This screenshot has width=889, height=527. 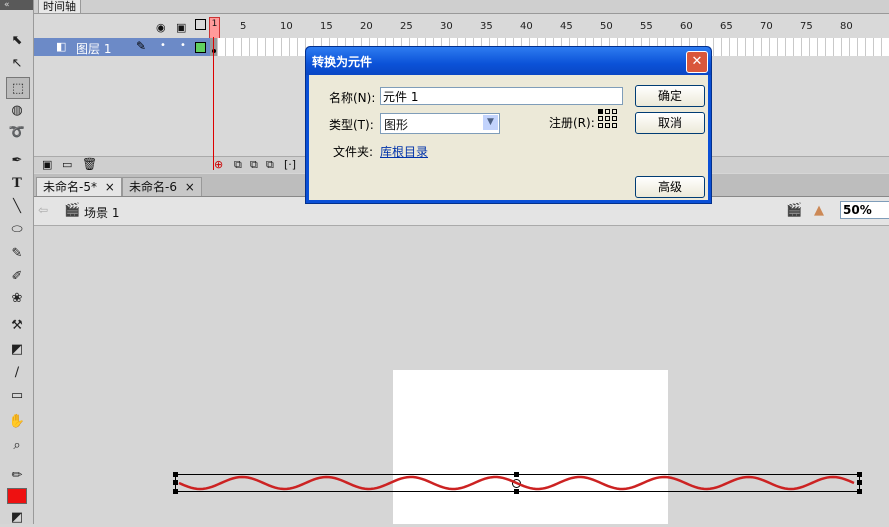 I want to click on paint-bucket-tool-icon: ◩, so click(x=17, y=349).